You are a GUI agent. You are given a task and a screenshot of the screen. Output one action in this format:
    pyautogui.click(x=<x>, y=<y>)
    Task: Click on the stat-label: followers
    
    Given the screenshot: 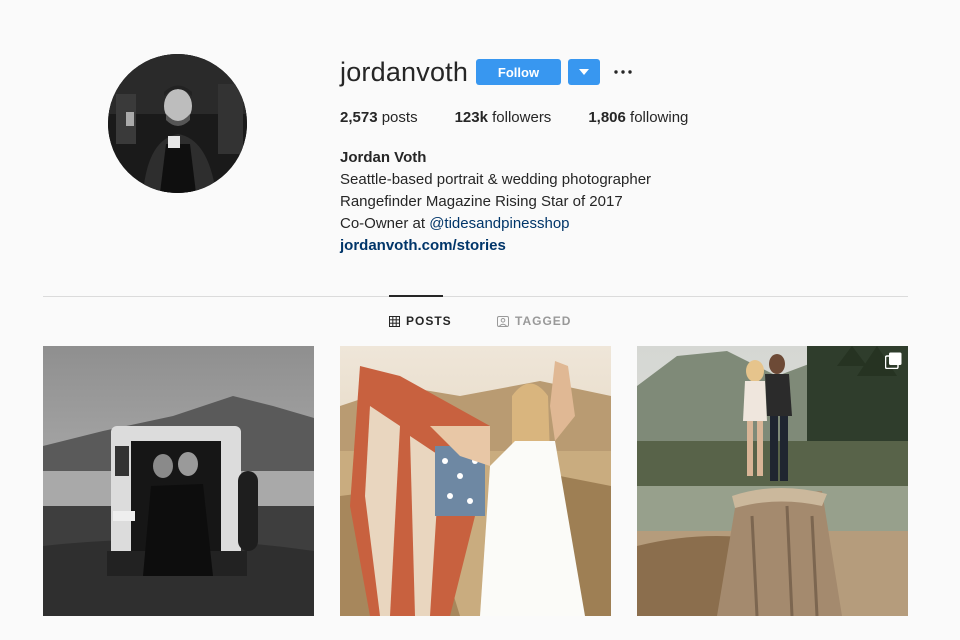 What is the action you would take?
    pyautogui.click(x=522, y=117)
    